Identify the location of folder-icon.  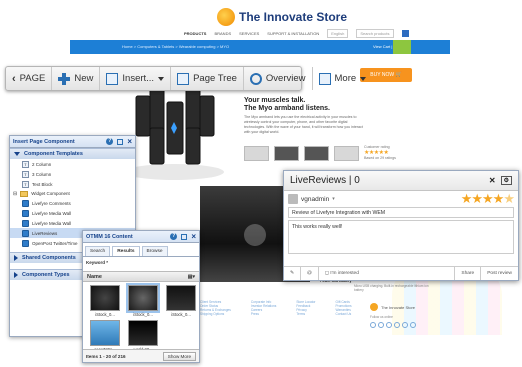
(24, 193).